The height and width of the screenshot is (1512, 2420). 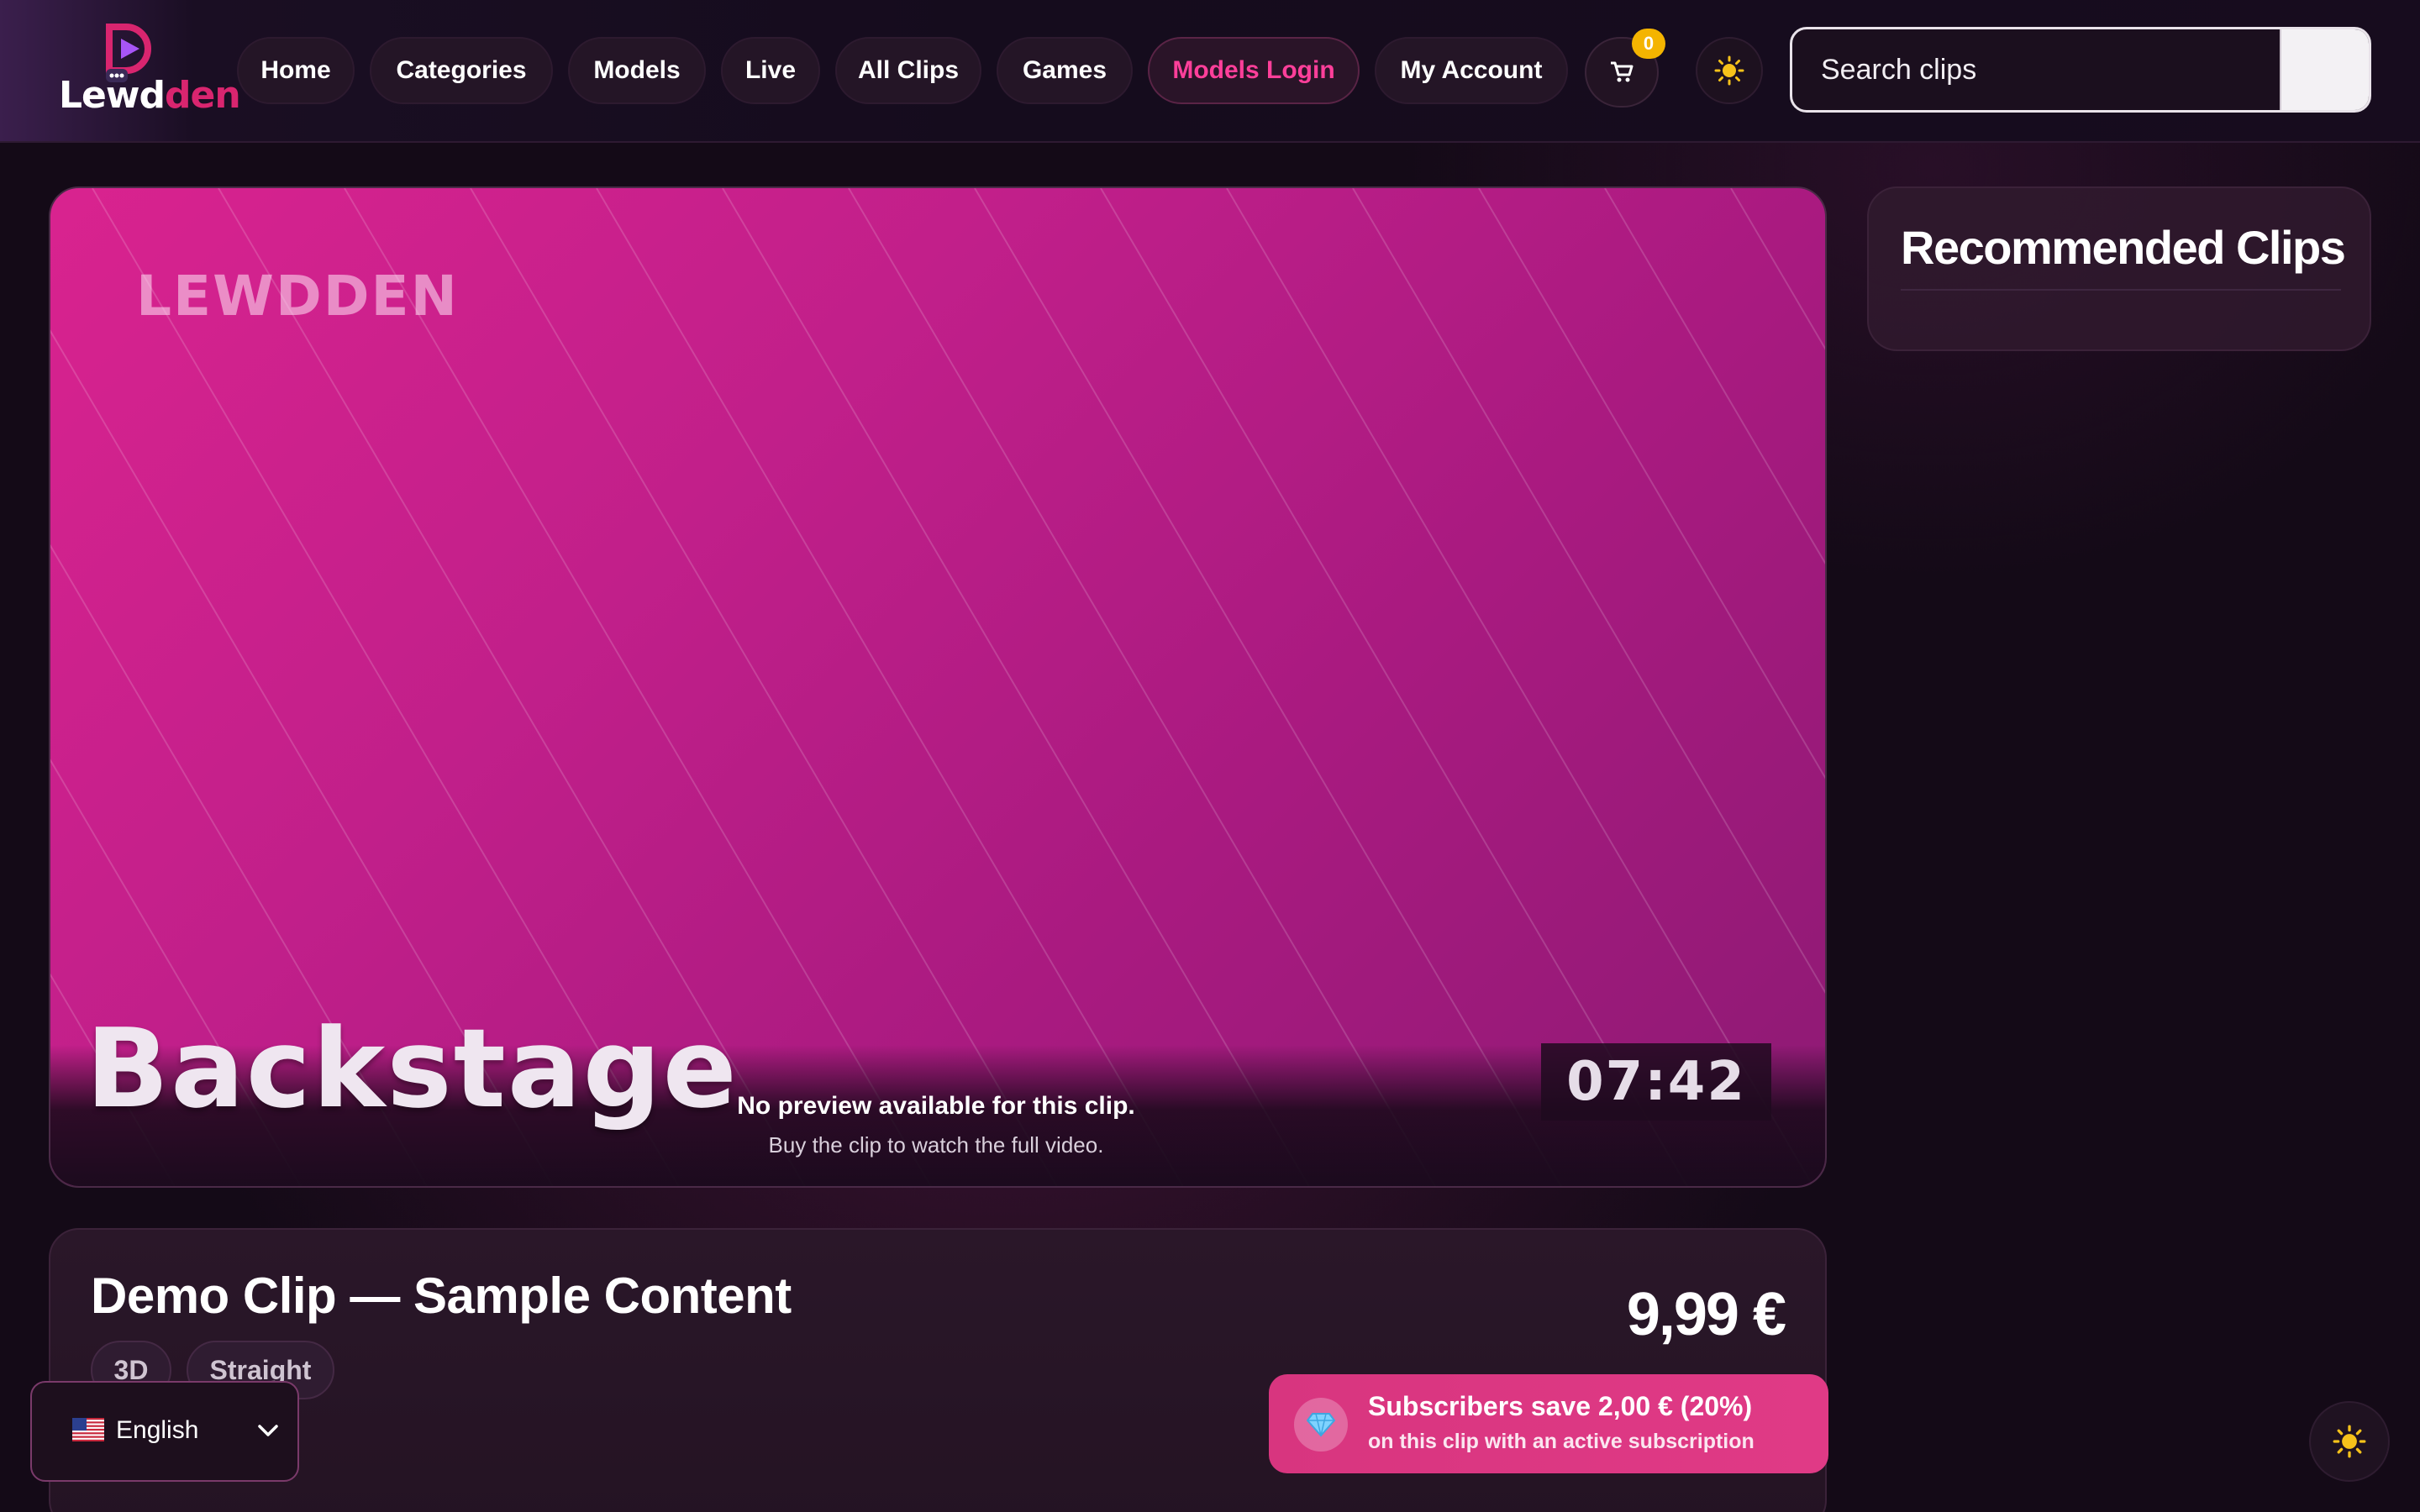 I want to click on nav-models: Models, so click(x=637, y=70).